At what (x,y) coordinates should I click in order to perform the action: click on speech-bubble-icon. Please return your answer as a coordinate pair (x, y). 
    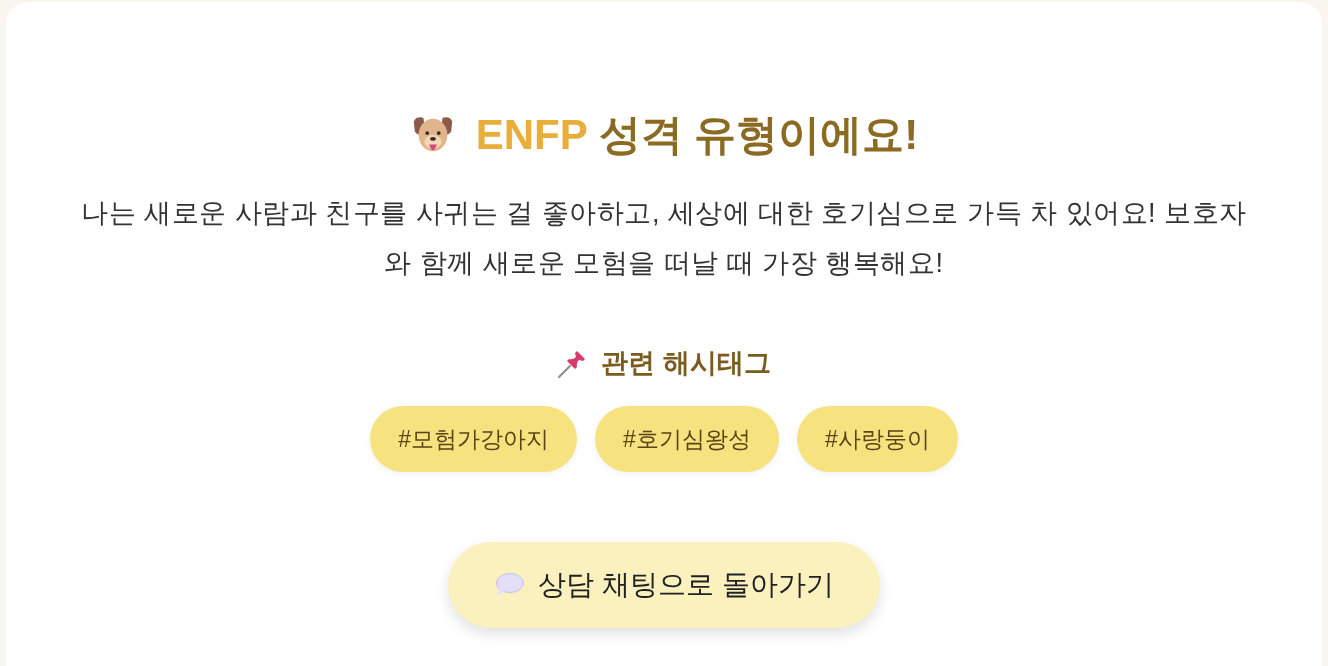
    Looking at the image, I should click on (509, 585).